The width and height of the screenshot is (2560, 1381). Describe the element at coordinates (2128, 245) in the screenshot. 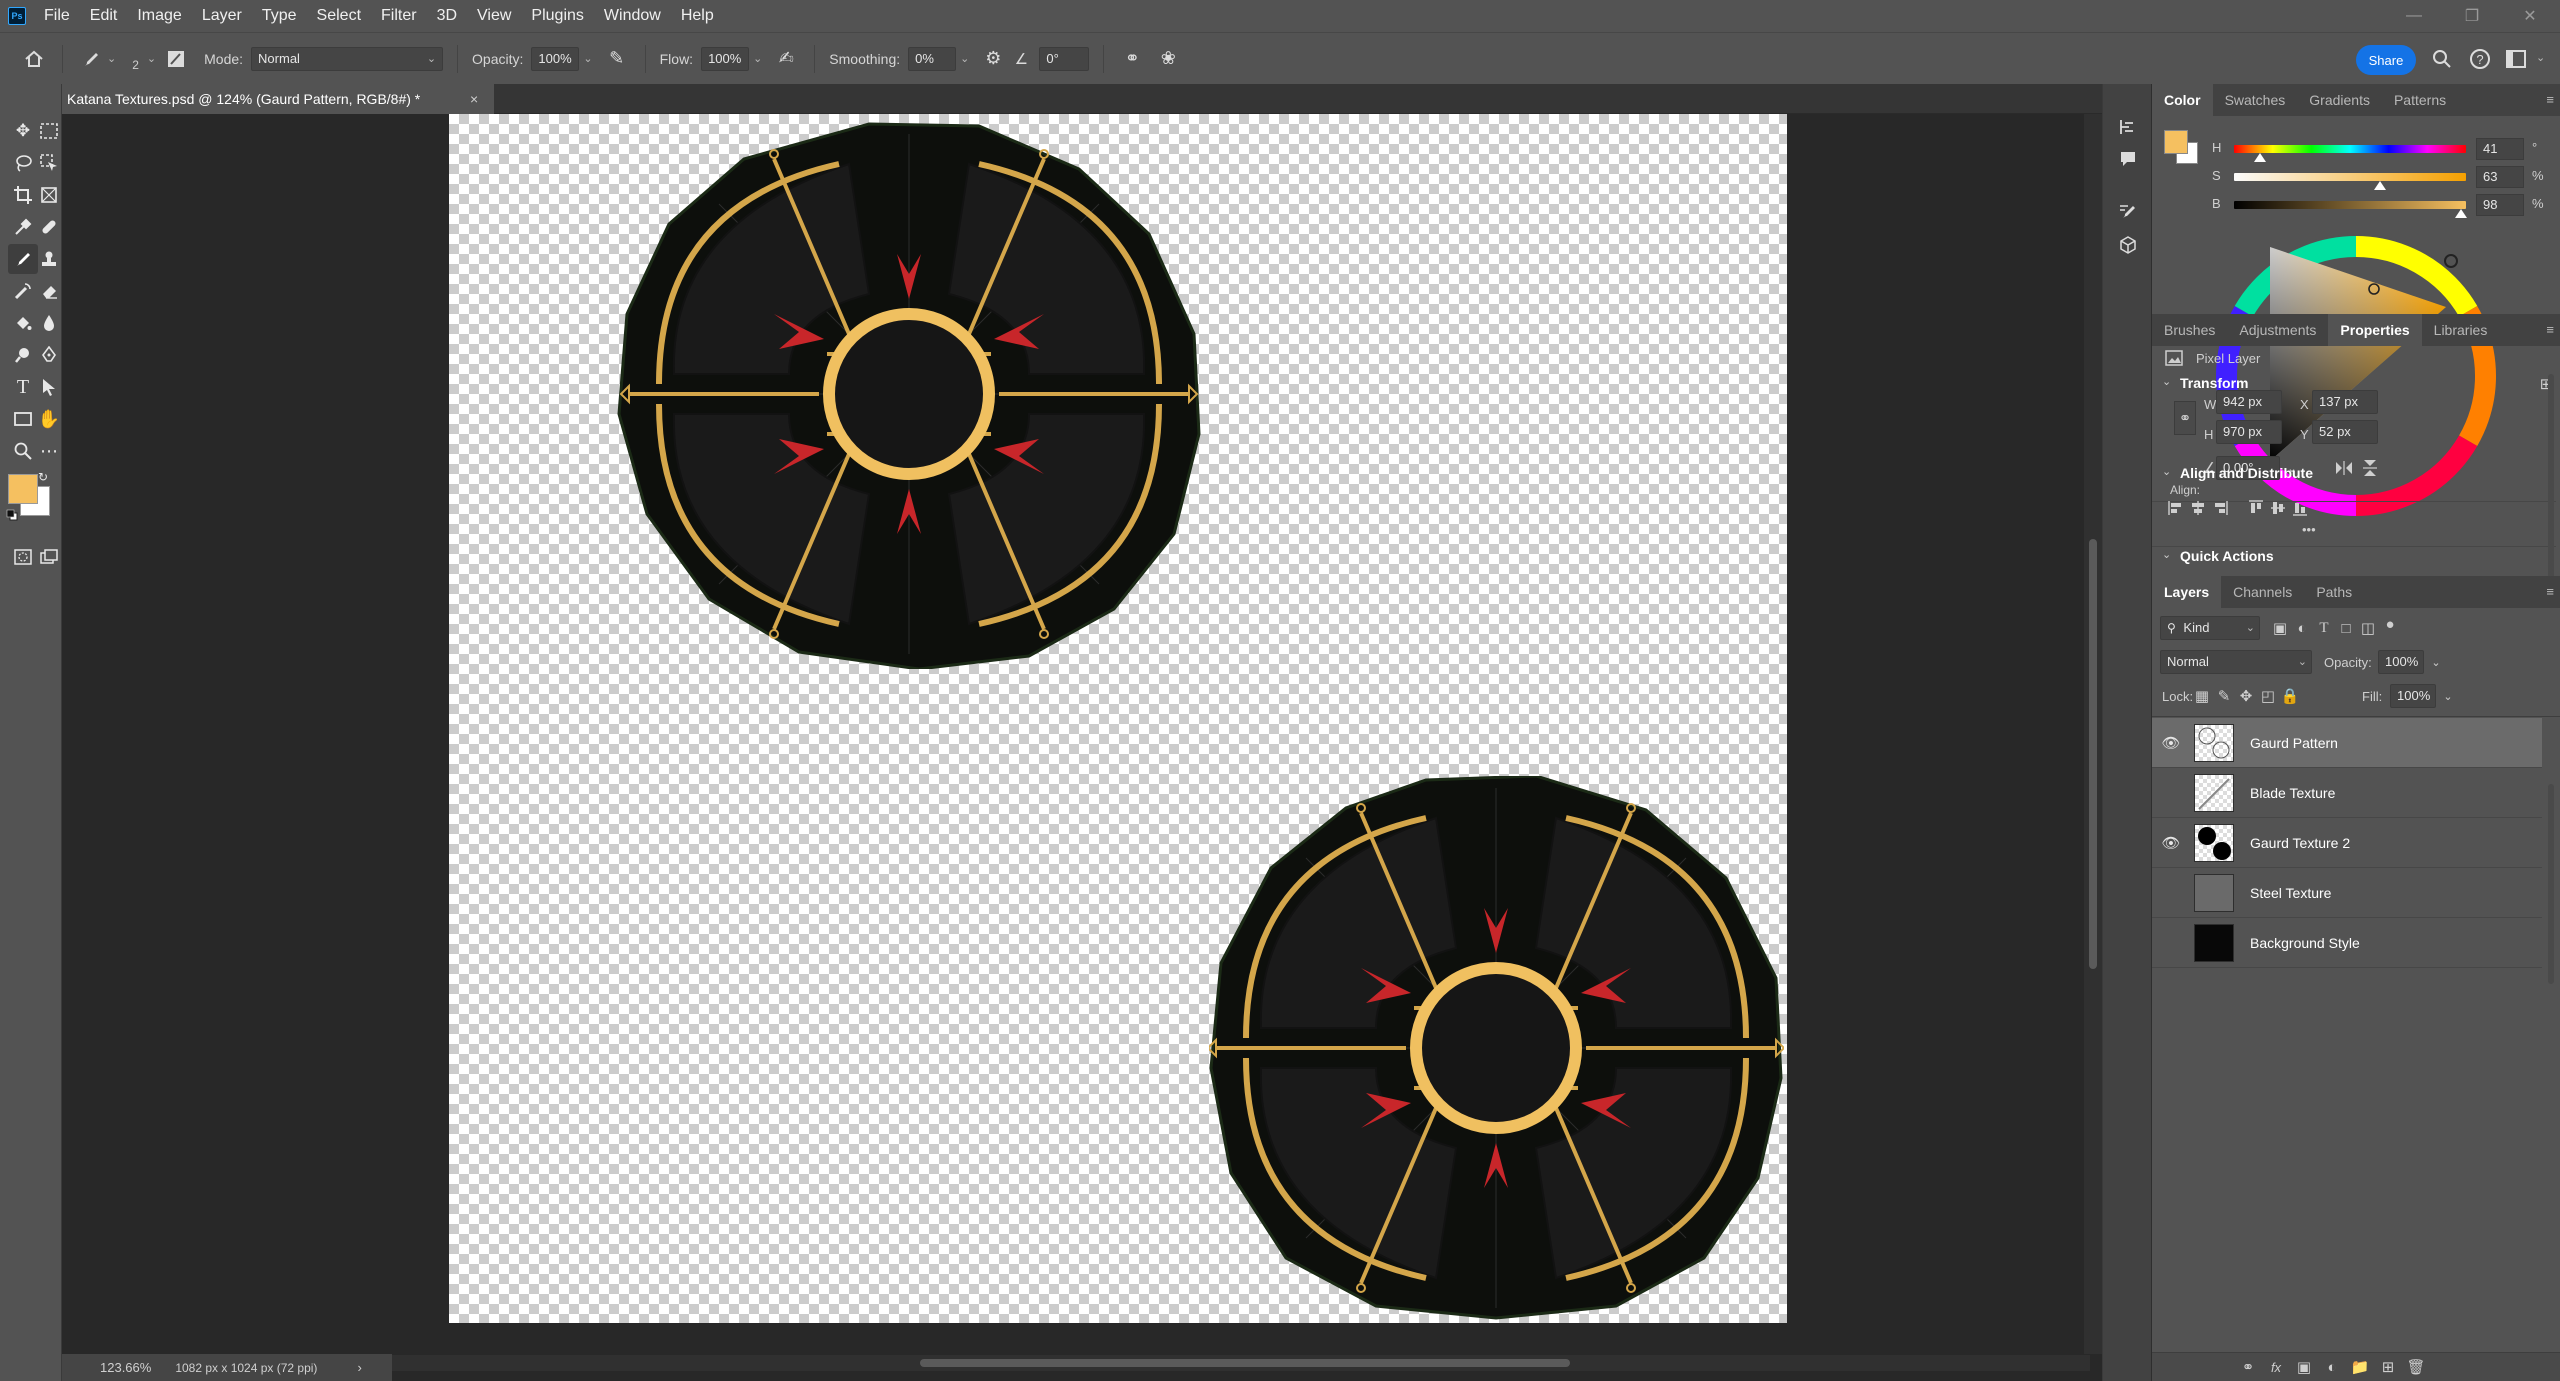

I see `3d-panel-icon` at that location.